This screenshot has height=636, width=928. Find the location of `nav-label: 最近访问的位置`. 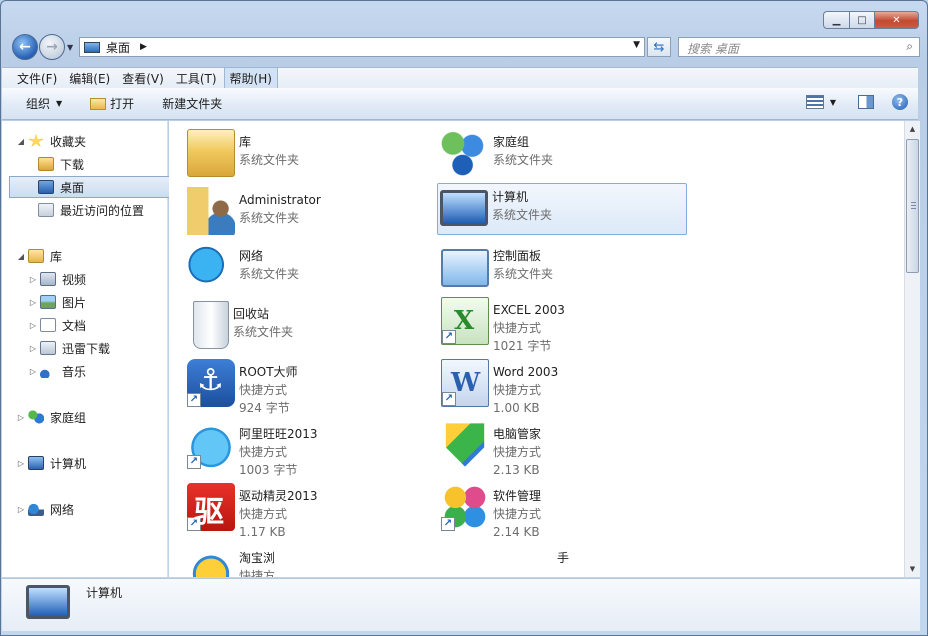

nav-label: 最近访问的位置 is located at coordinates (102, 210).